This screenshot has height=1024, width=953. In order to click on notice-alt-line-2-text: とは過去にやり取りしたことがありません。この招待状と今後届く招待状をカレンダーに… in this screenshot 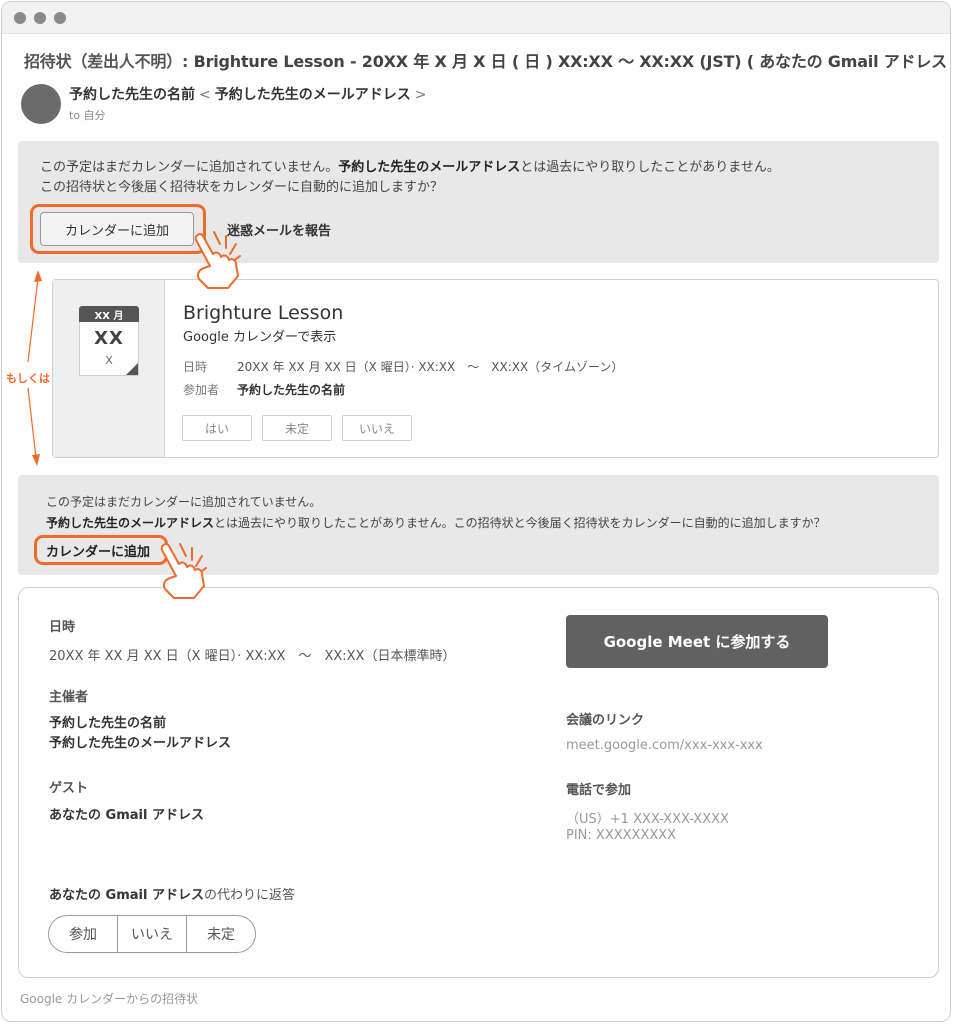, I will do `click(520, 523)`.